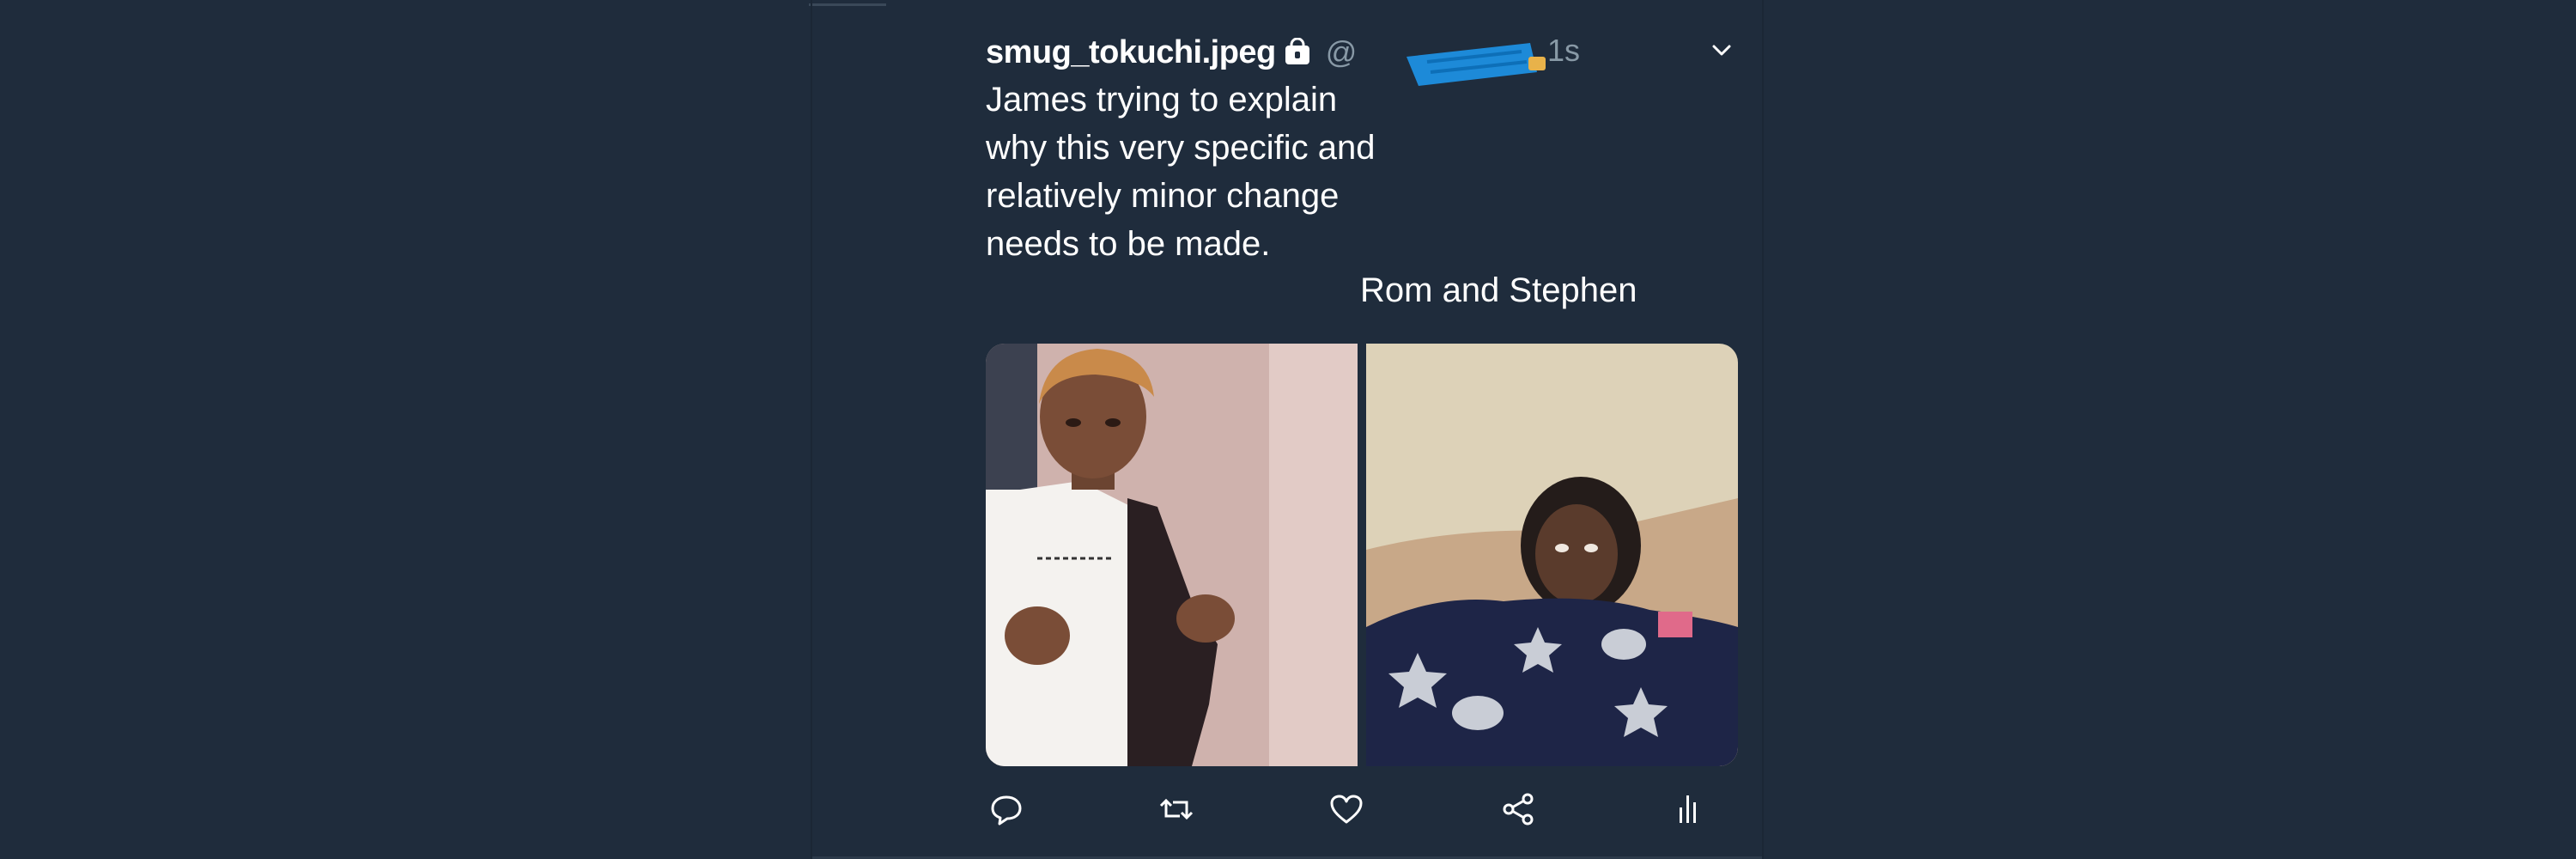 The height and width of the screenshot is (859, 2576). Describe the element at coordinates (1518, 809) in the screenshot. I see `share-icon` at that location.